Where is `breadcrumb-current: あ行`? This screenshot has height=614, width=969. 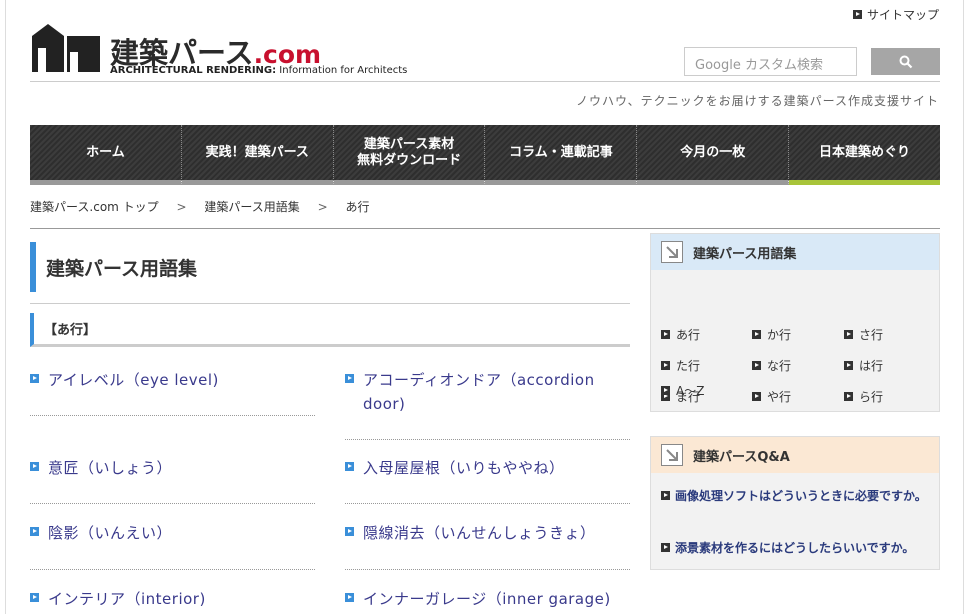
breadcrumb-current: あ行 is located at coordinates (357, 207).